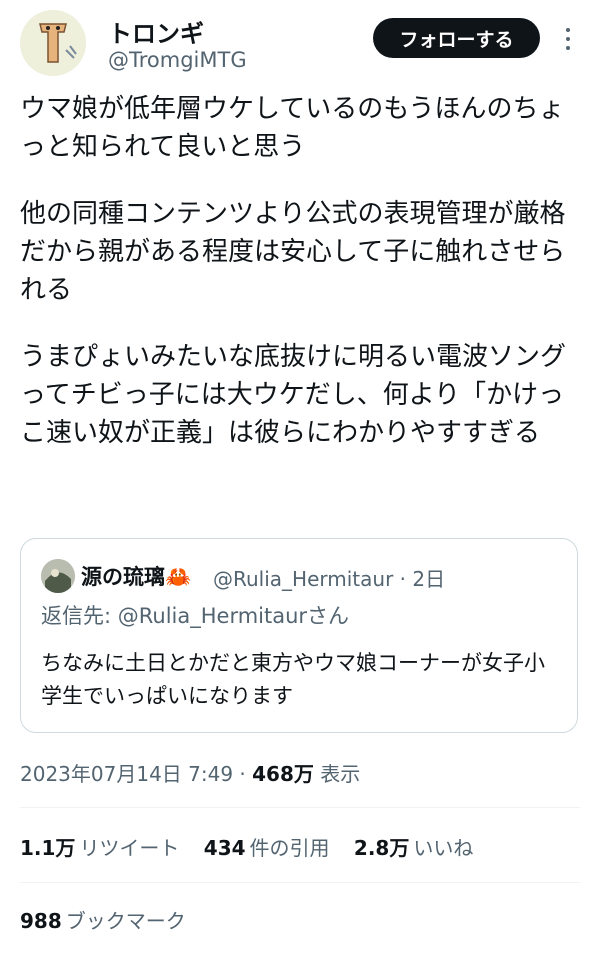  Describe the element at coordinates (136, 774) in the screenshot. I see `timestamp: 2023年07月14日 7:49 ·` at that location.